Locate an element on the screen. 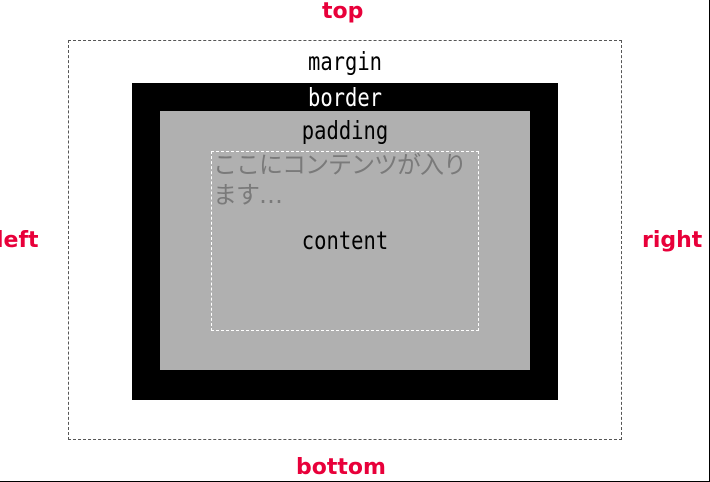  padding-label: padding is located at coordinates (345, 130).